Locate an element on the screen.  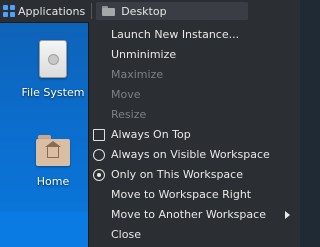
applications-menu-button: Applications is located at coordinates (44, 11).